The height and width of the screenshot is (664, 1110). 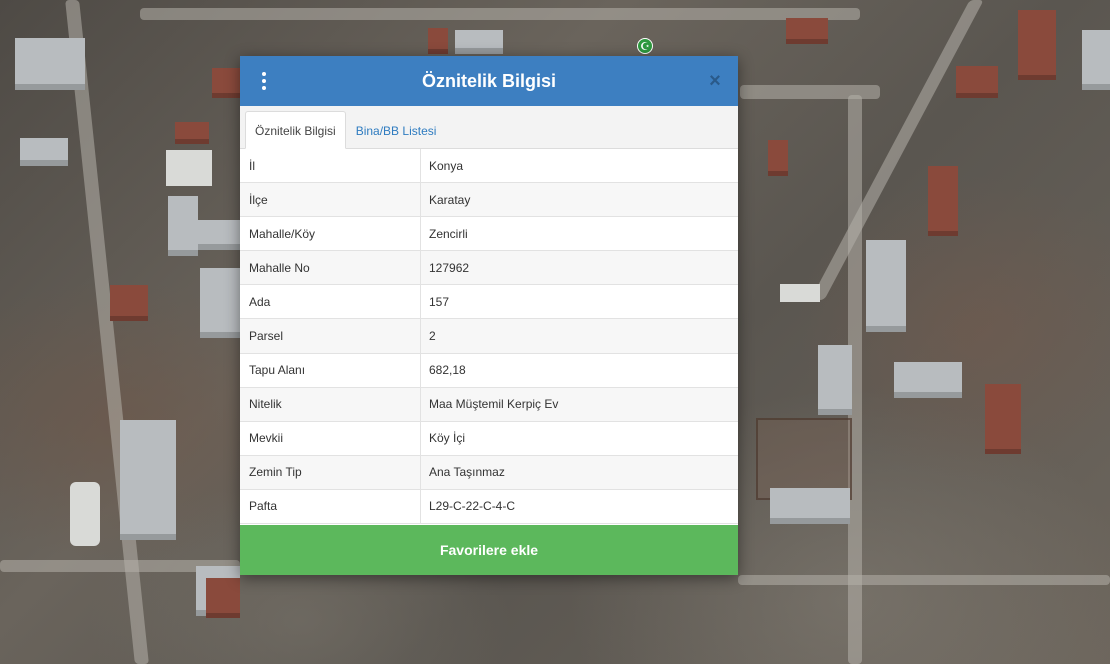 What do you see at coordinates (330, 200) in the screenshot?
I see `attribute-key: İlçe` at bounding box center [330, 200].